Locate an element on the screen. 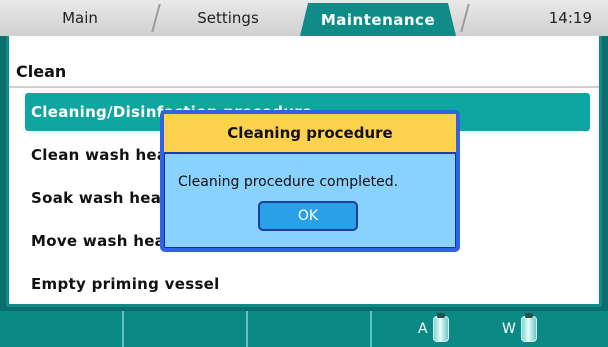  bottle-a: A is located at coordinates (433, 329).